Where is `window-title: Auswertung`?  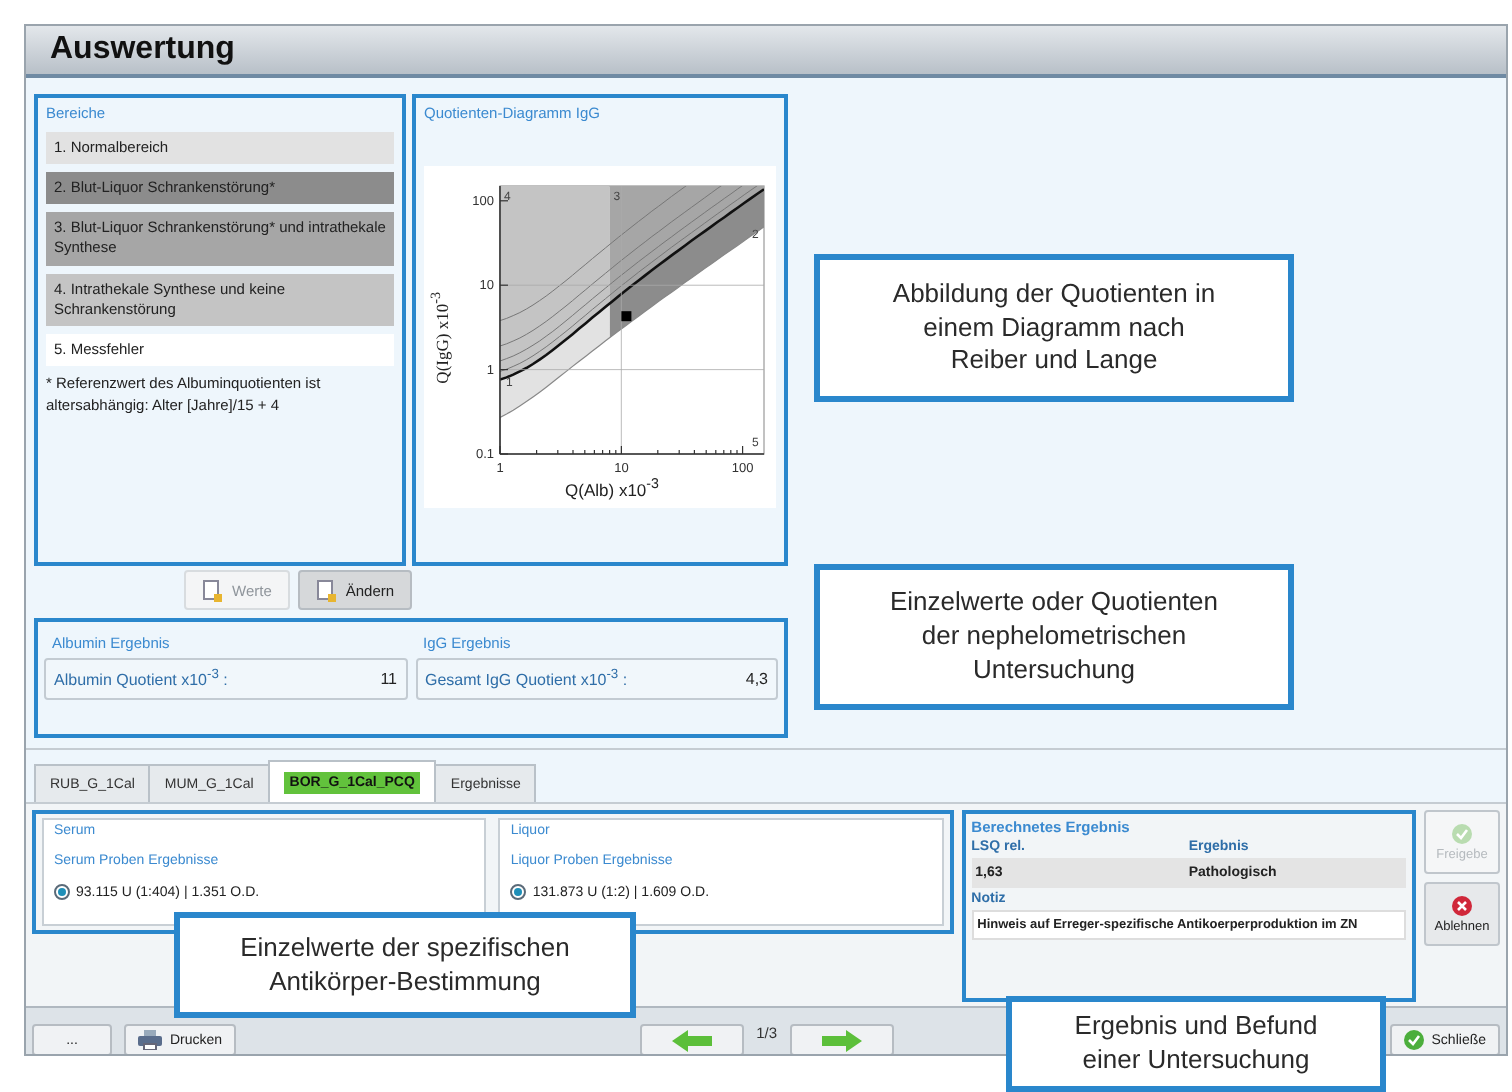
window-title: Auswertung is located at coordinates (142, 50).